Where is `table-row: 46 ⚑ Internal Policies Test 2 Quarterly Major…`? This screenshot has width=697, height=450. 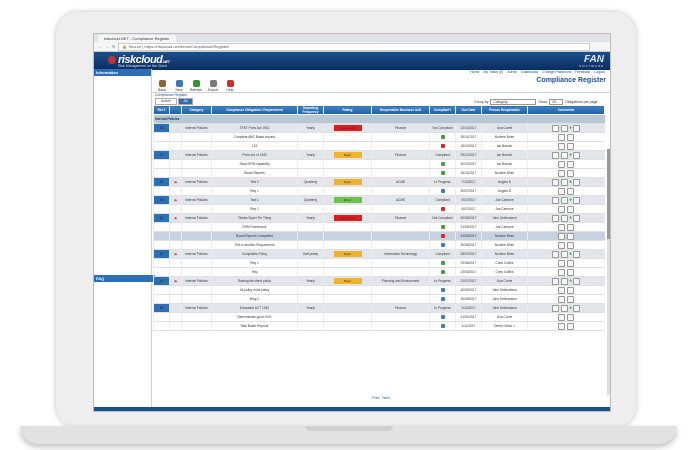 table-row: 46 ⚑ Internal Policies Test 2 Quarterly Major… is located at coordinates (379, 182).